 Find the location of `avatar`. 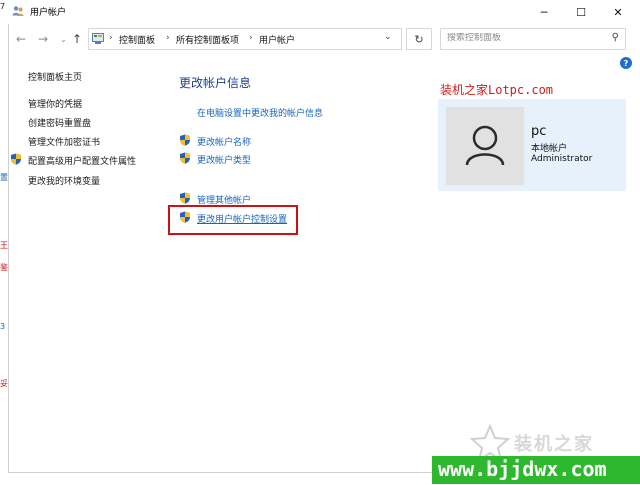

avatar is located at coordinates (485, 146).